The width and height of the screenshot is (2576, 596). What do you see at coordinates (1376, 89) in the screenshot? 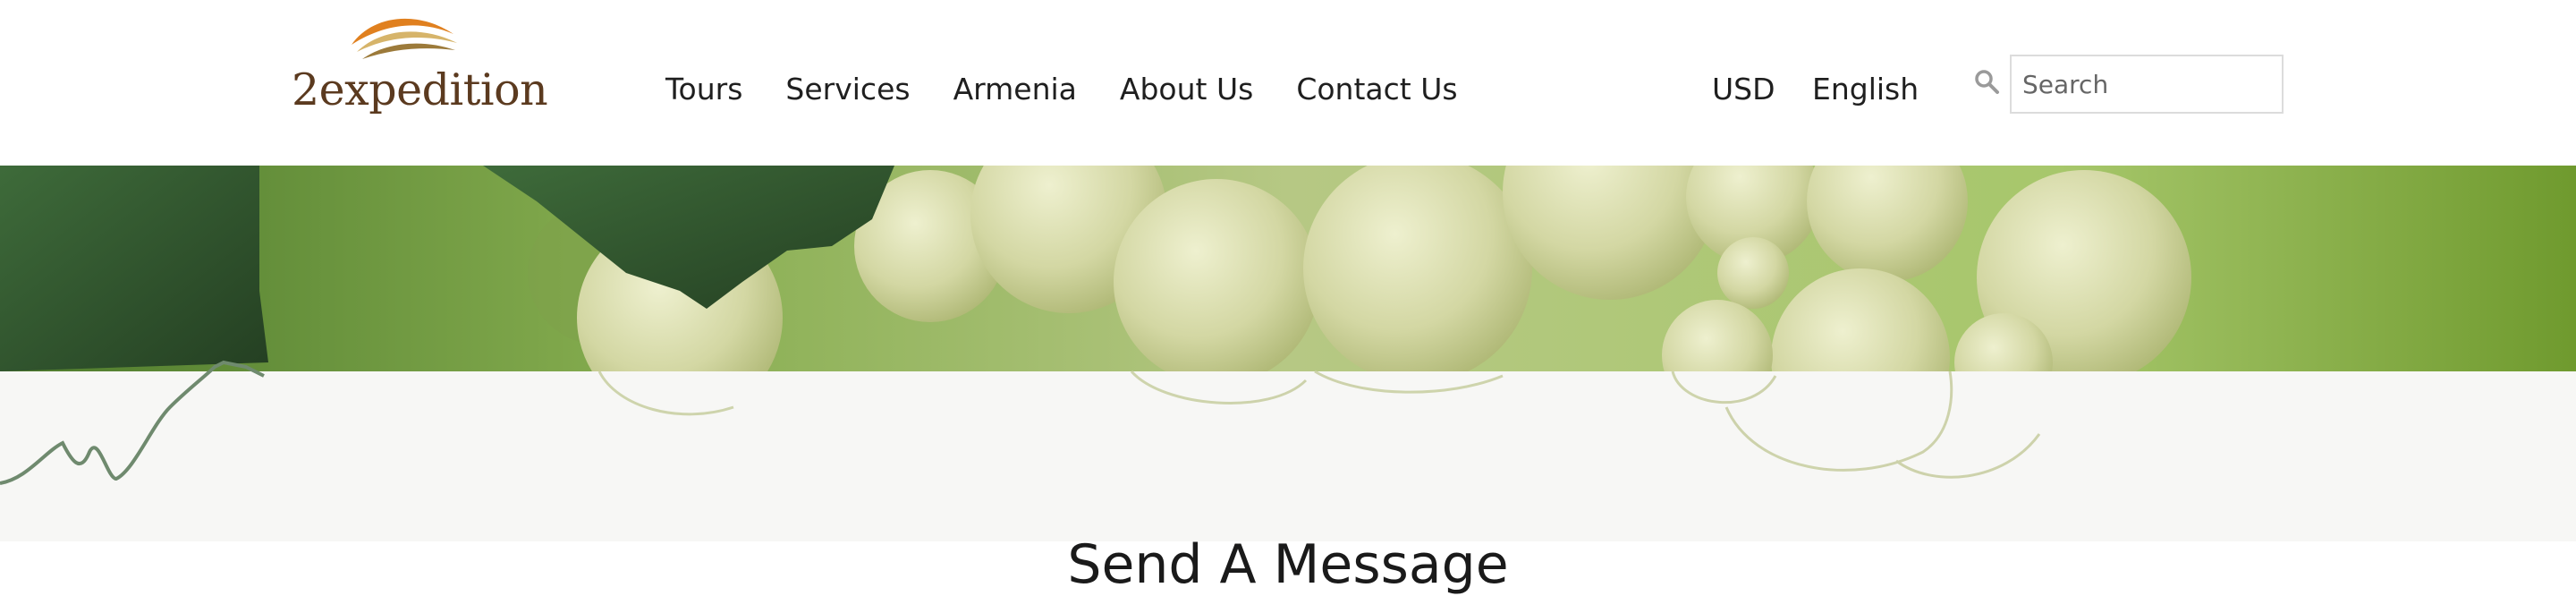
I see `nav-item-contact-us: Contact Us` at bounding box center [1376, 89].